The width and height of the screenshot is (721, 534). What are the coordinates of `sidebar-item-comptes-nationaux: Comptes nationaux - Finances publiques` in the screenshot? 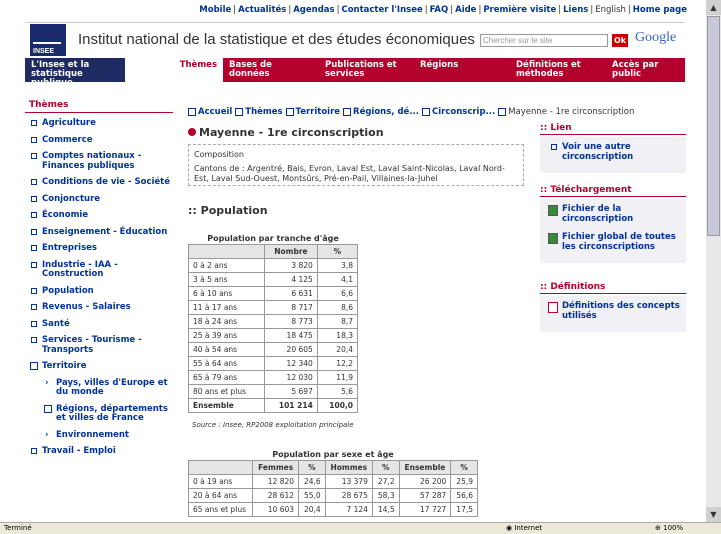 It's located at (99, 161).